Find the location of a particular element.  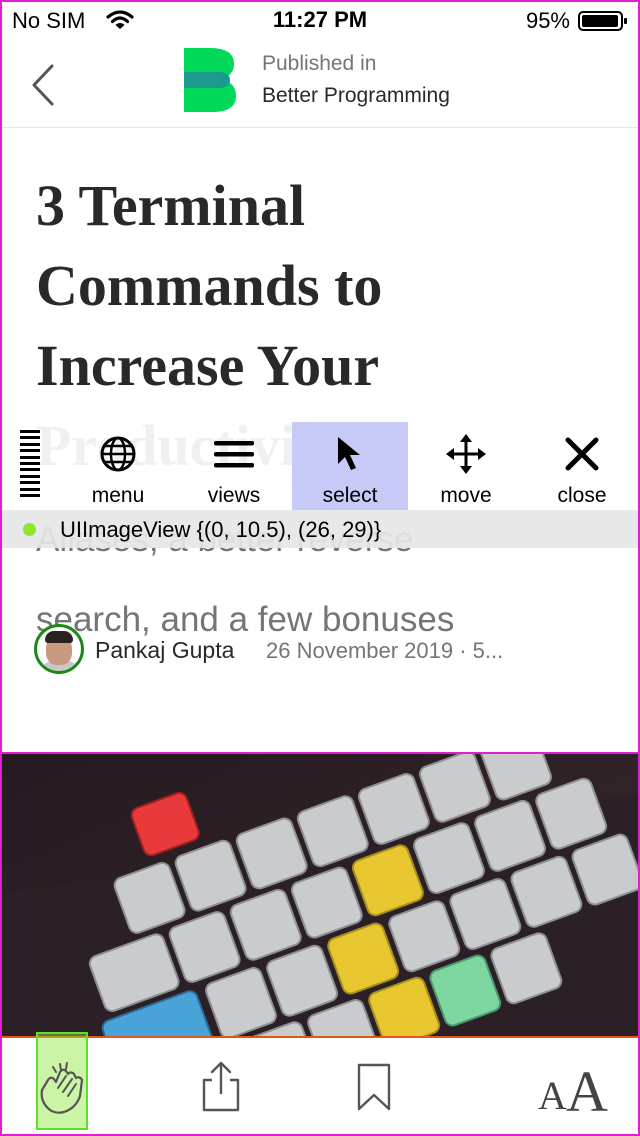

title-line: Increase Your is located at coordinates (208, 365).